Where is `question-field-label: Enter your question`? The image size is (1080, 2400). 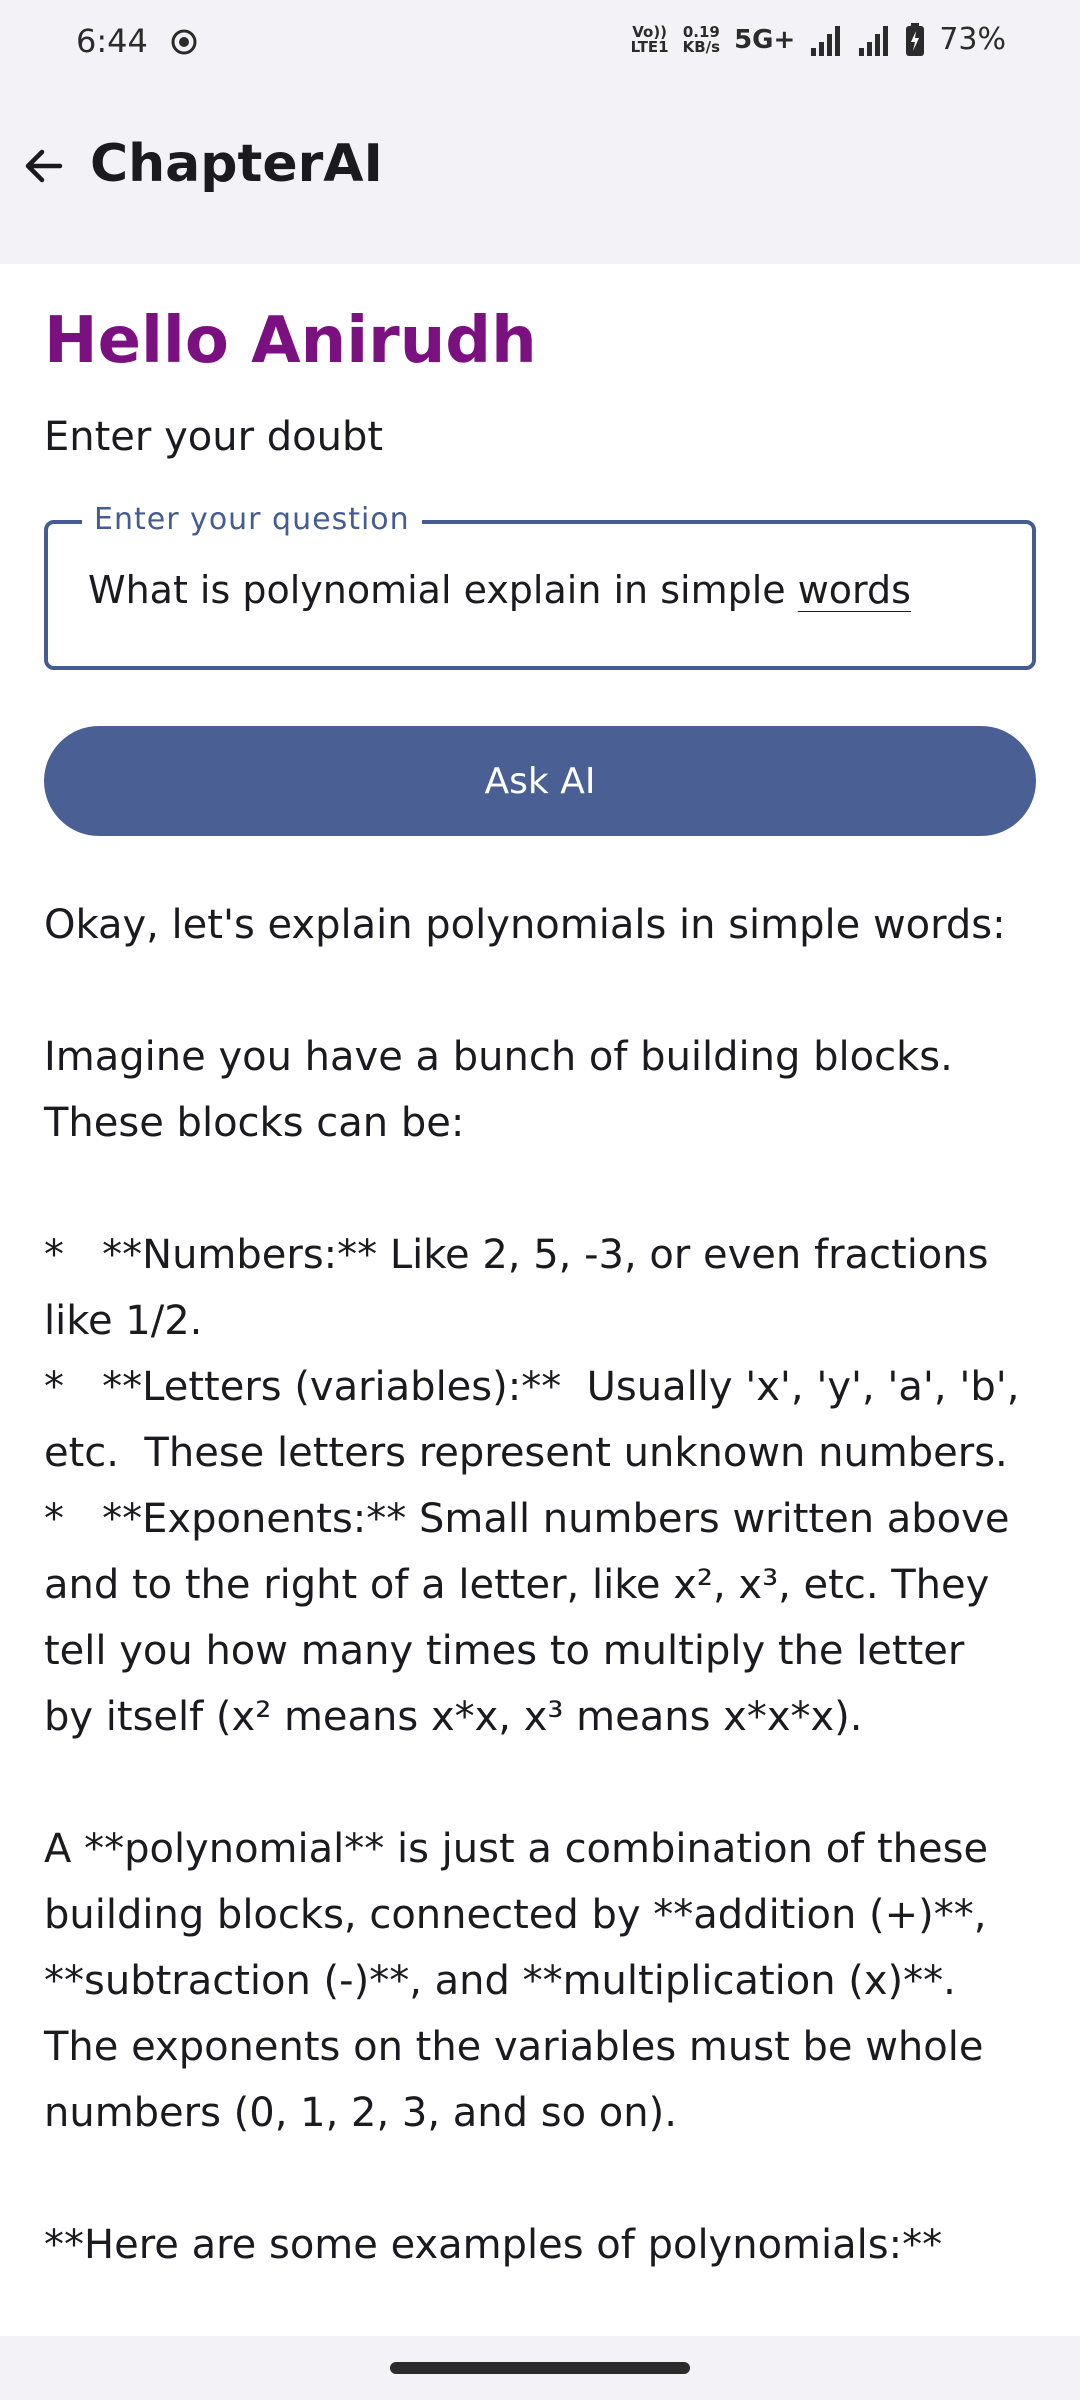
question-field-label: Enter your question is located at coordinates (252, 519).